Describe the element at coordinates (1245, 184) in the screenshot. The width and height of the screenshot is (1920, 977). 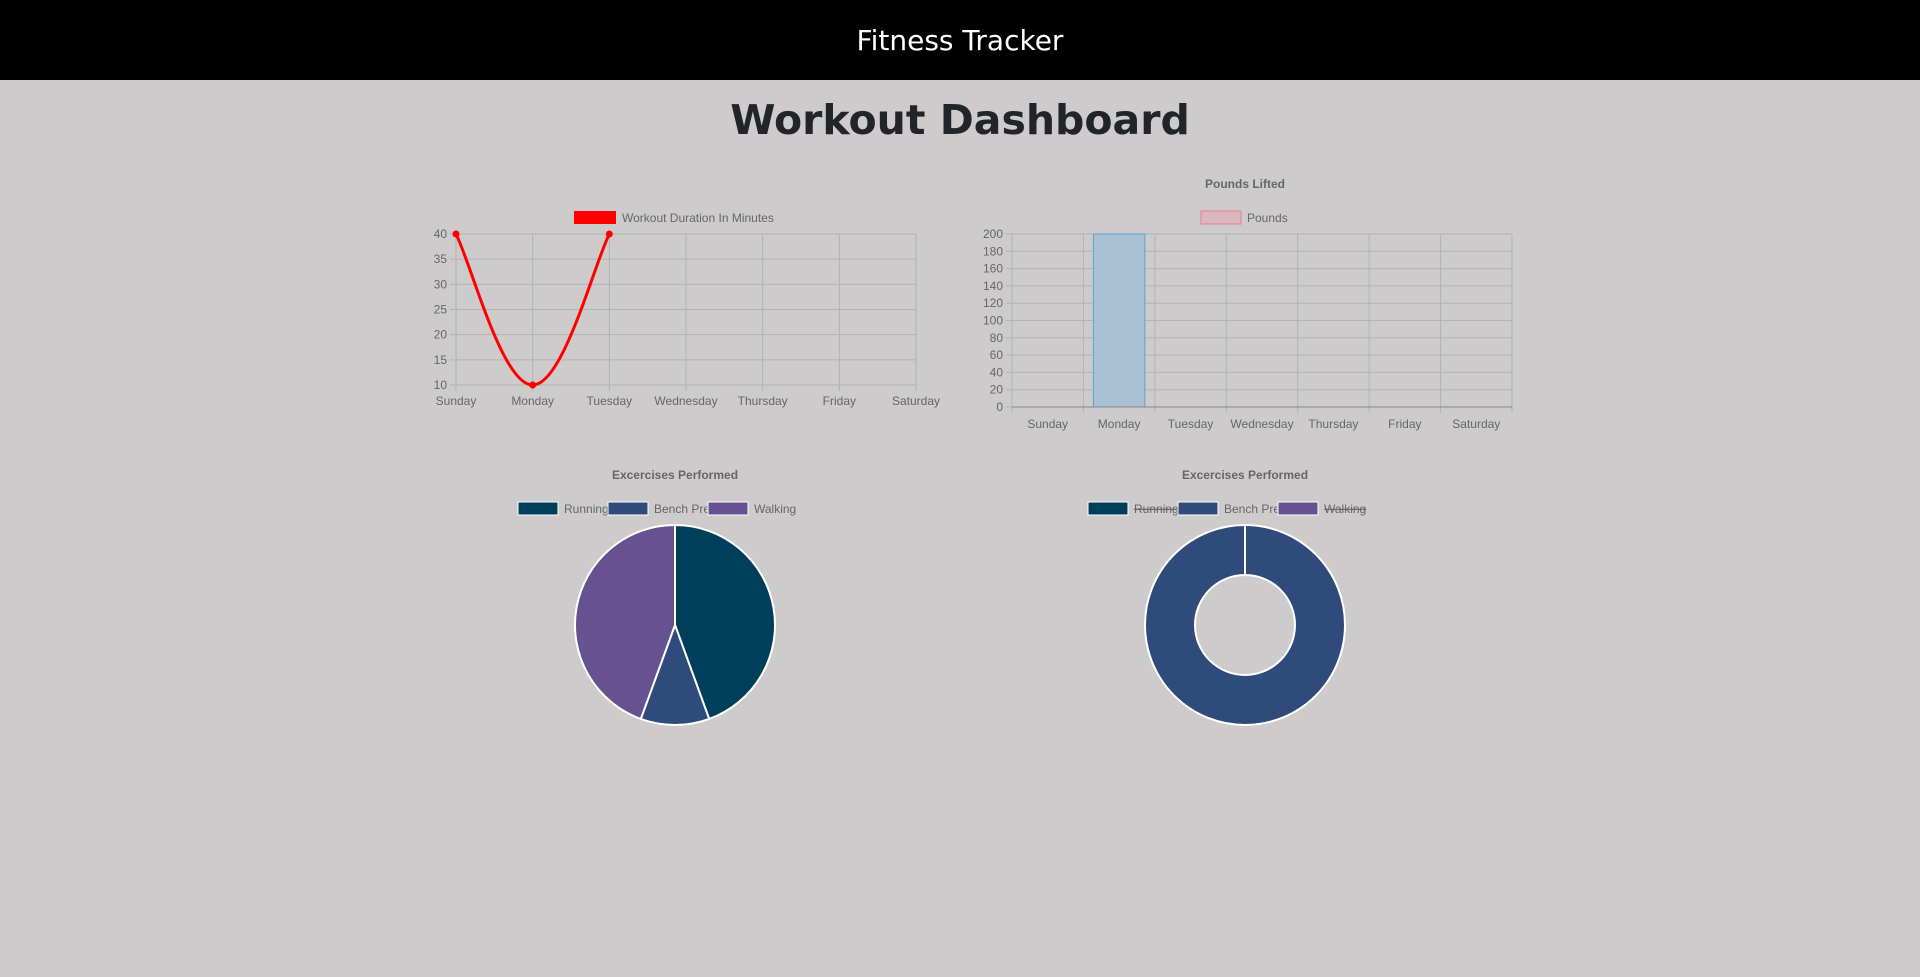
I see `chart-title: Pounds Lifted` at that location.